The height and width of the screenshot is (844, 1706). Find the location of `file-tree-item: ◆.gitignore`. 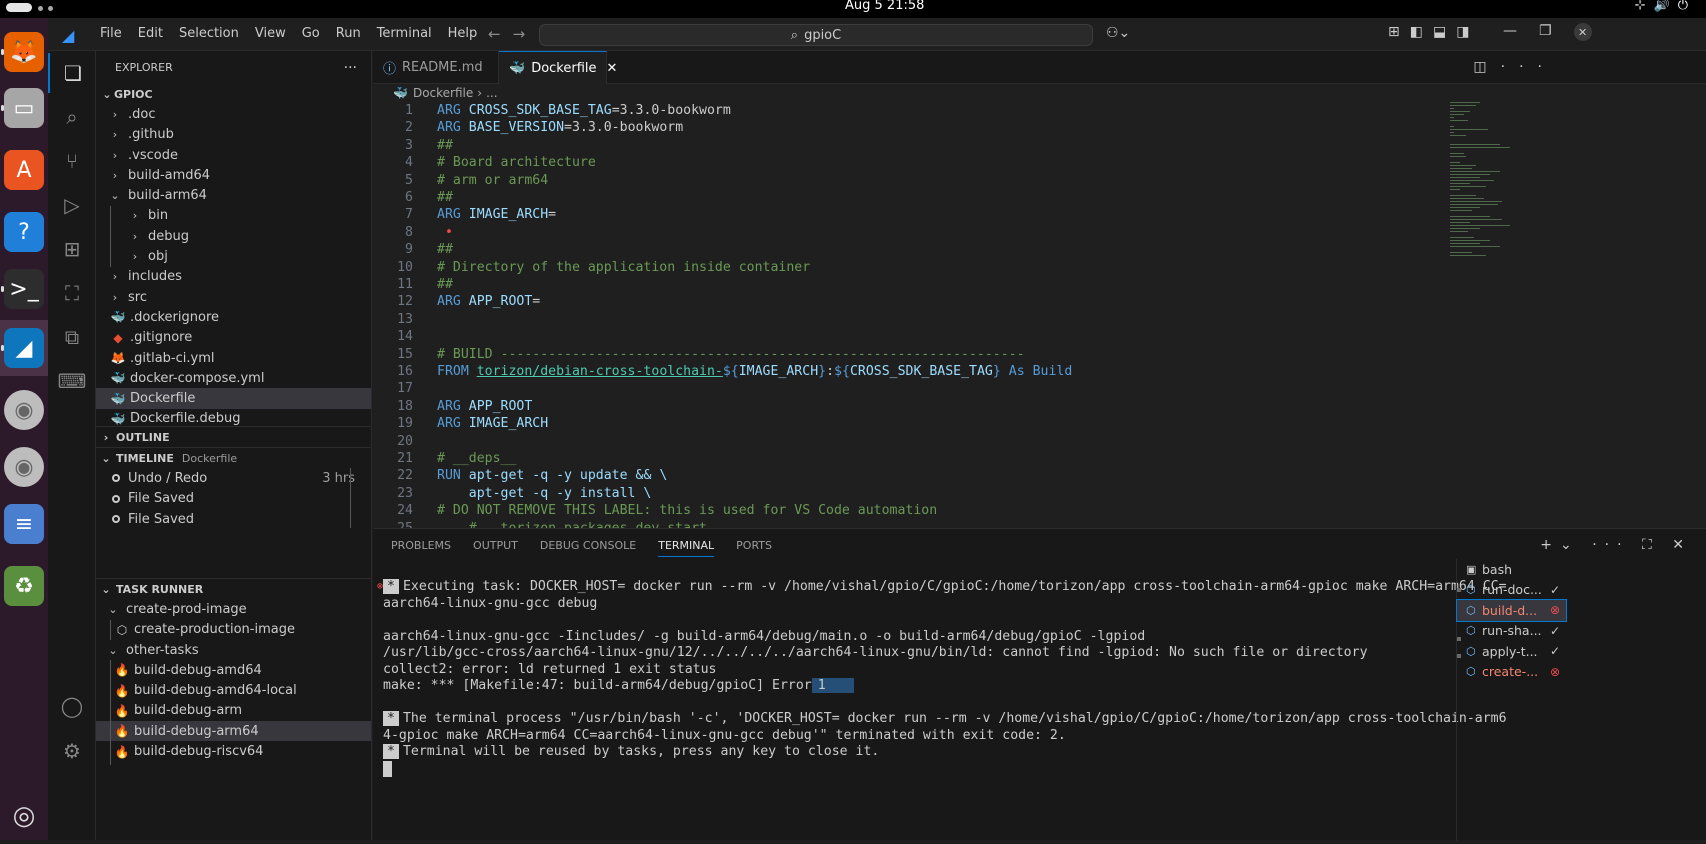

file-tree-item: ◆.gitignore is located at coordinates (233, 338).